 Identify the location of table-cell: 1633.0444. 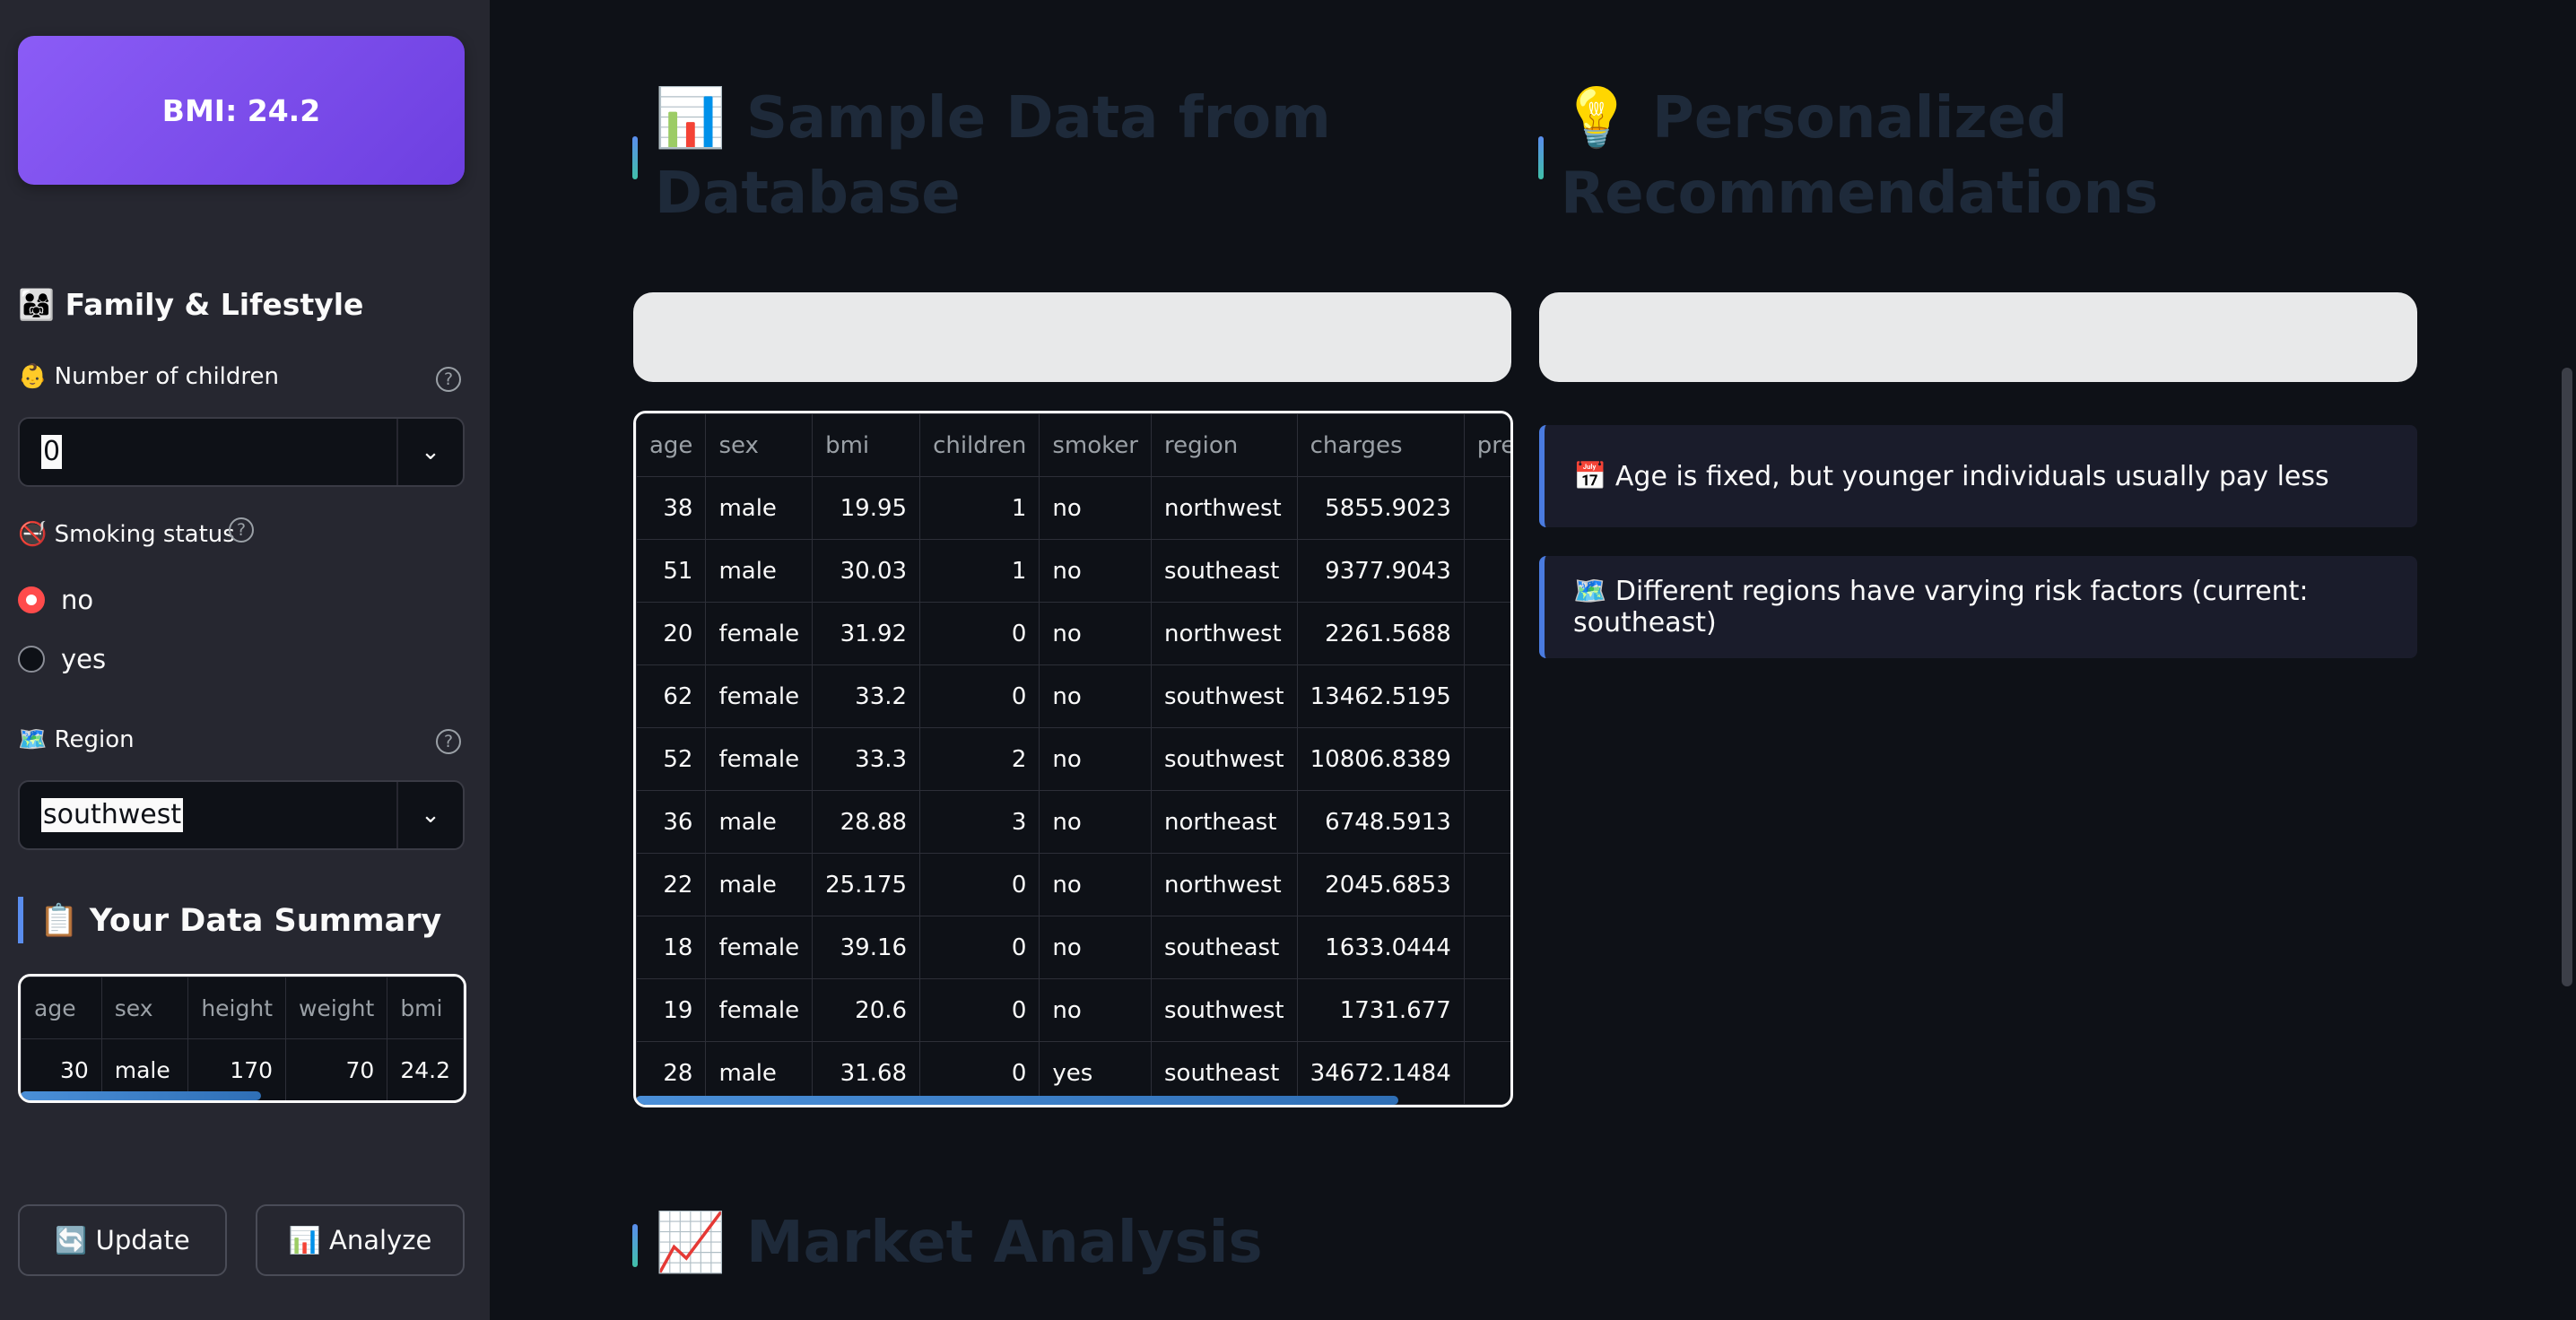
(1380, 948).